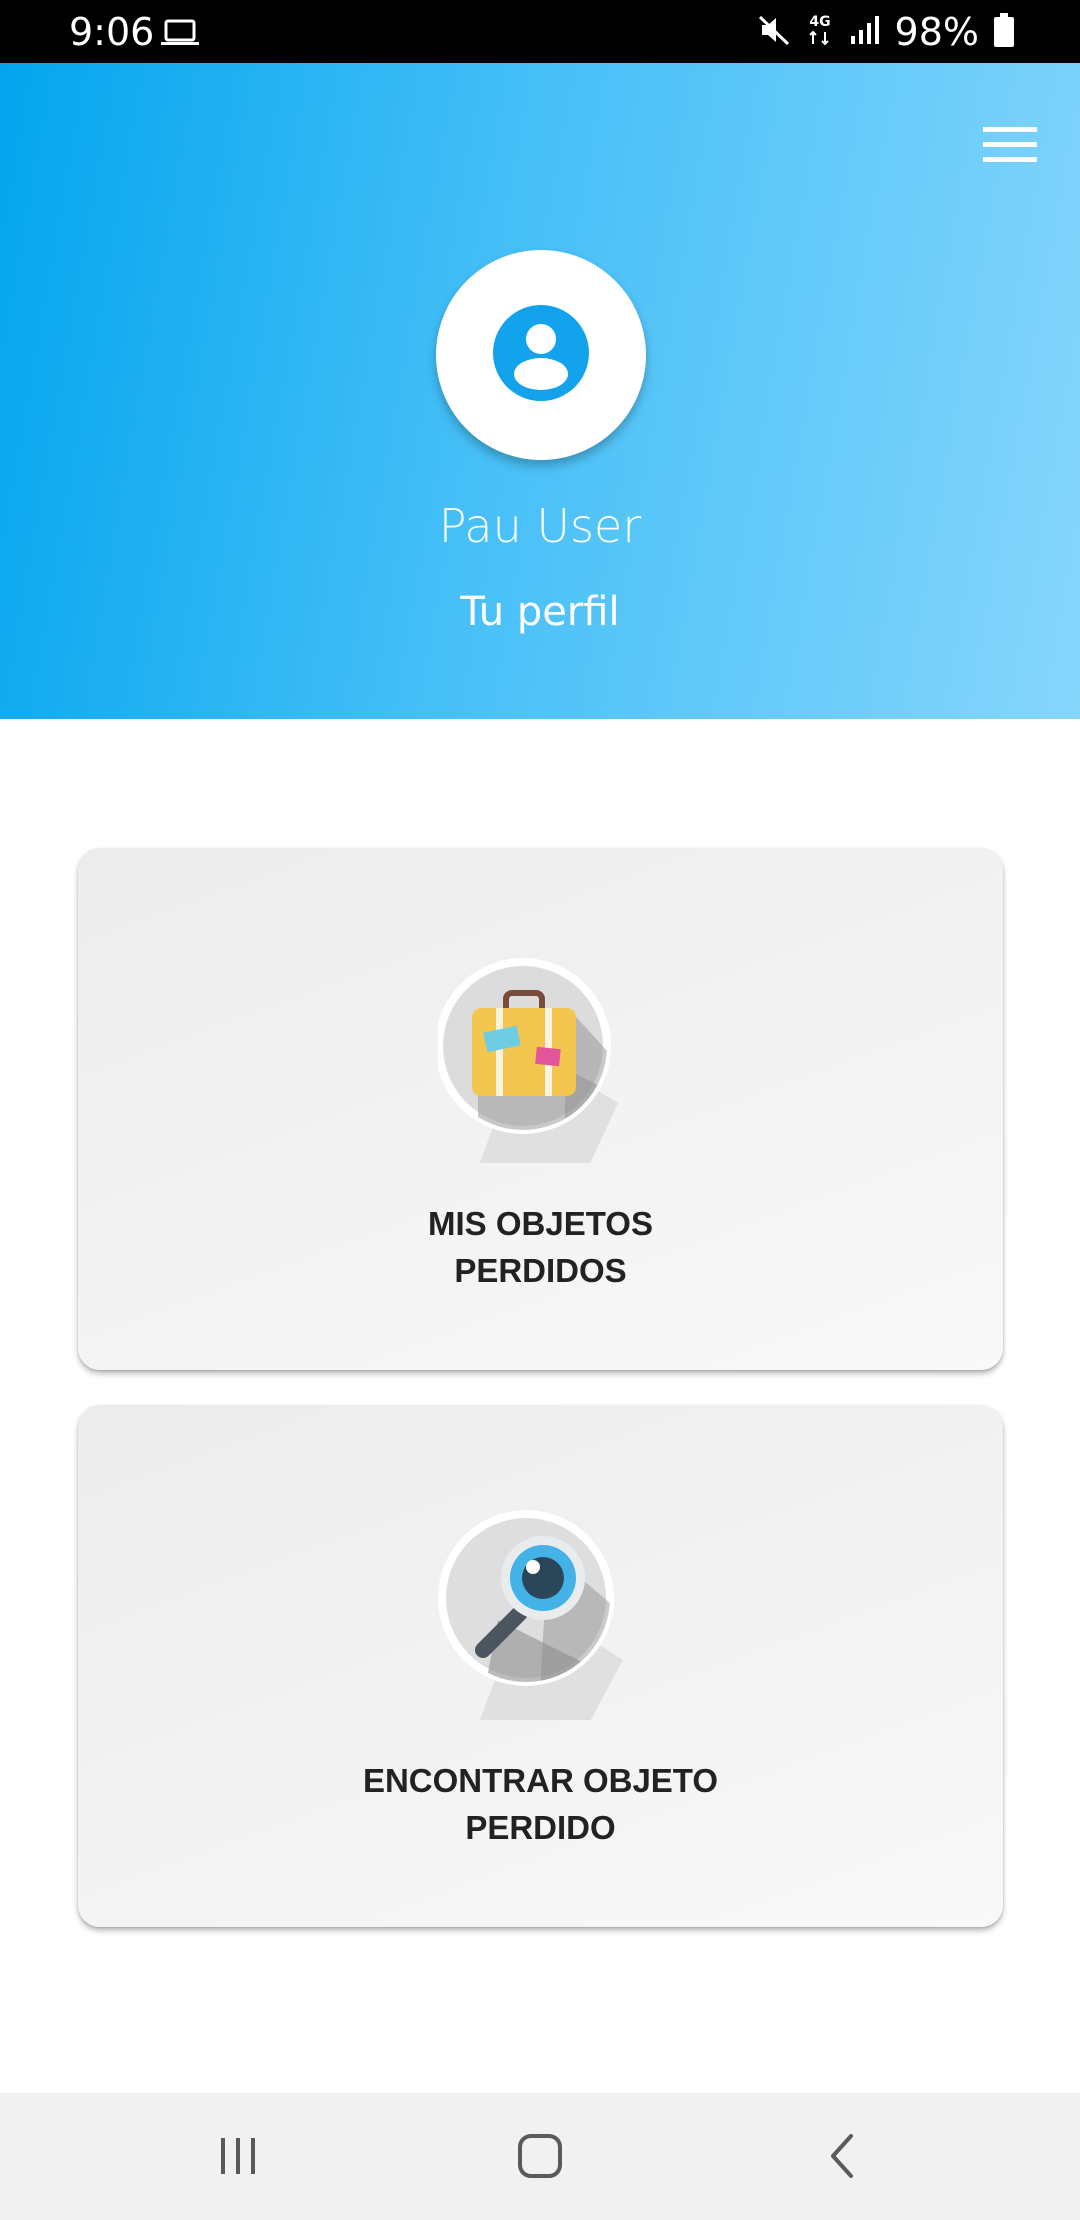 Image resolution: width=1080 pixels, height=2220 pixels. What do you see at coordinates (540, 526) in the screenshot?
I see `user-name: Pau User` at bounding box center [540, 526].